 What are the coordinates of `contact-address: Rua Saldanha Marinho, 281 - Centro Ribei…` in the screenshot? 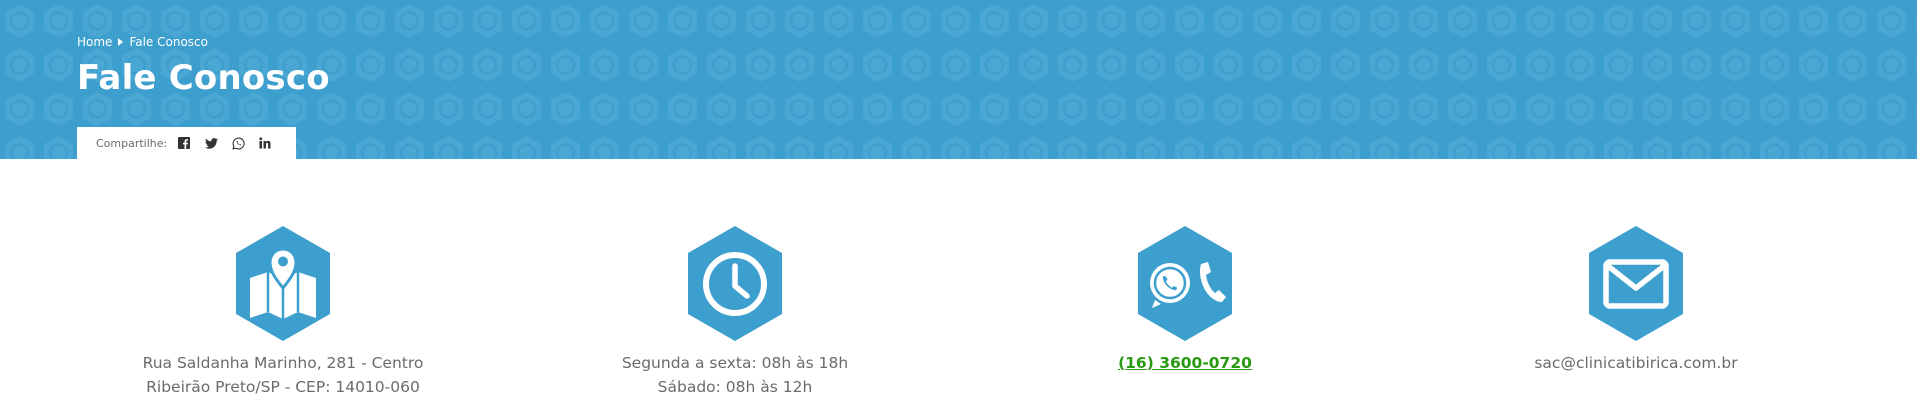 It's located at (283, 312).